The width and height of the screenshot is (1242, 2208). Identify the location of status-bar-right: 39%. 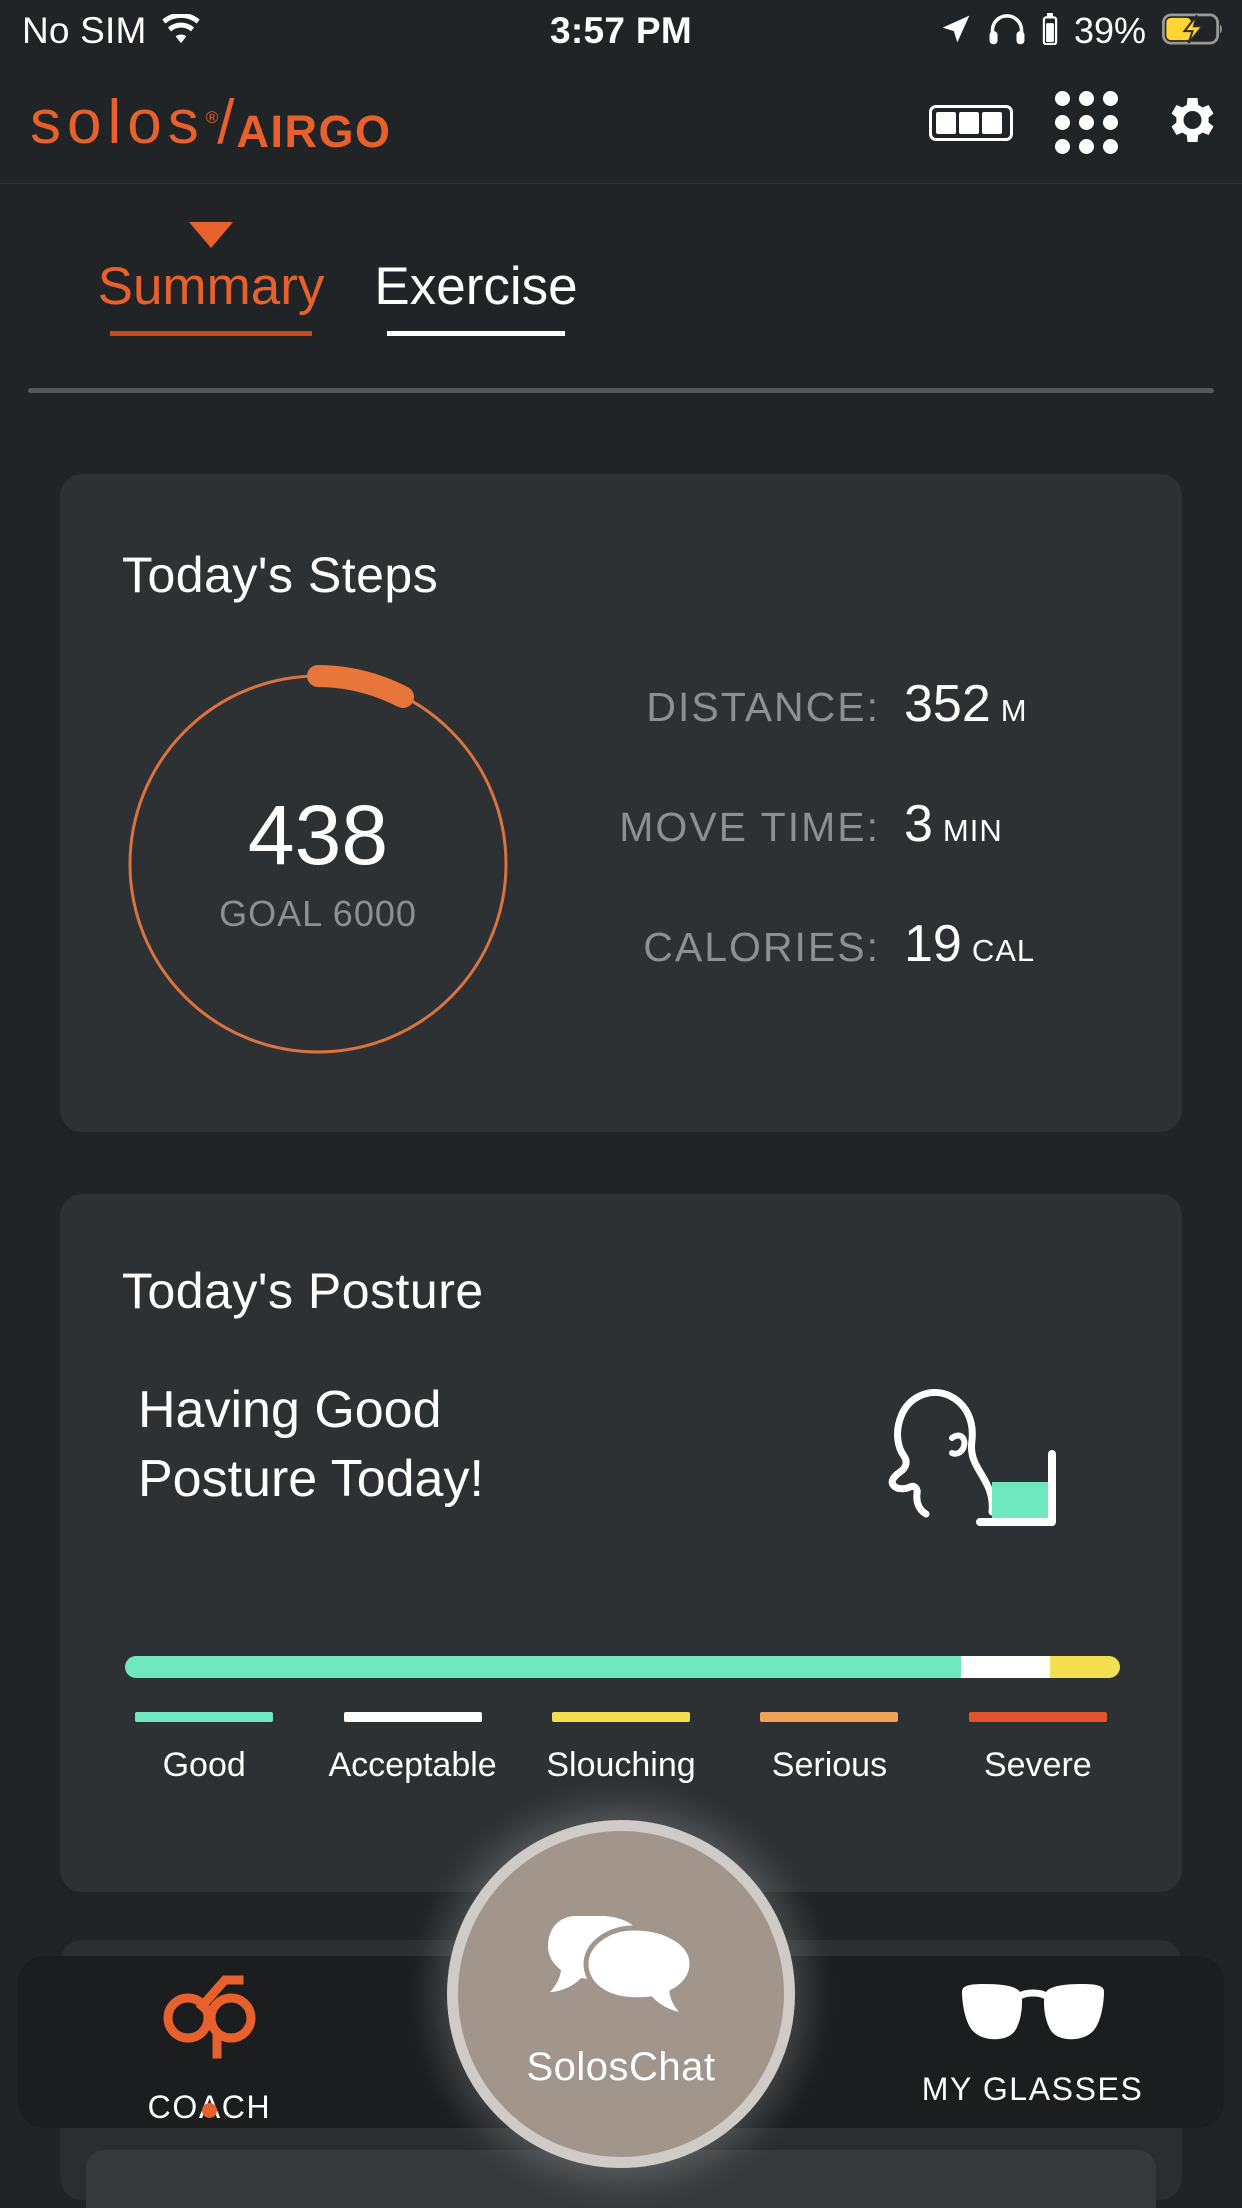
(1082, 31).